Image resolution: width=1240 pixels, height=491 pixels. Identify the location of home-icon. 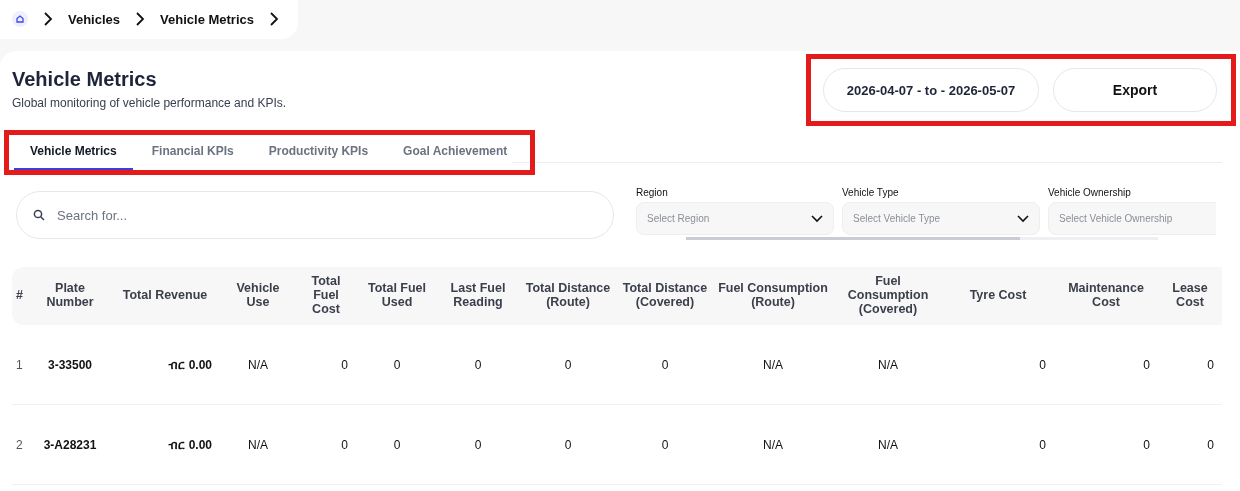
(20, 19).